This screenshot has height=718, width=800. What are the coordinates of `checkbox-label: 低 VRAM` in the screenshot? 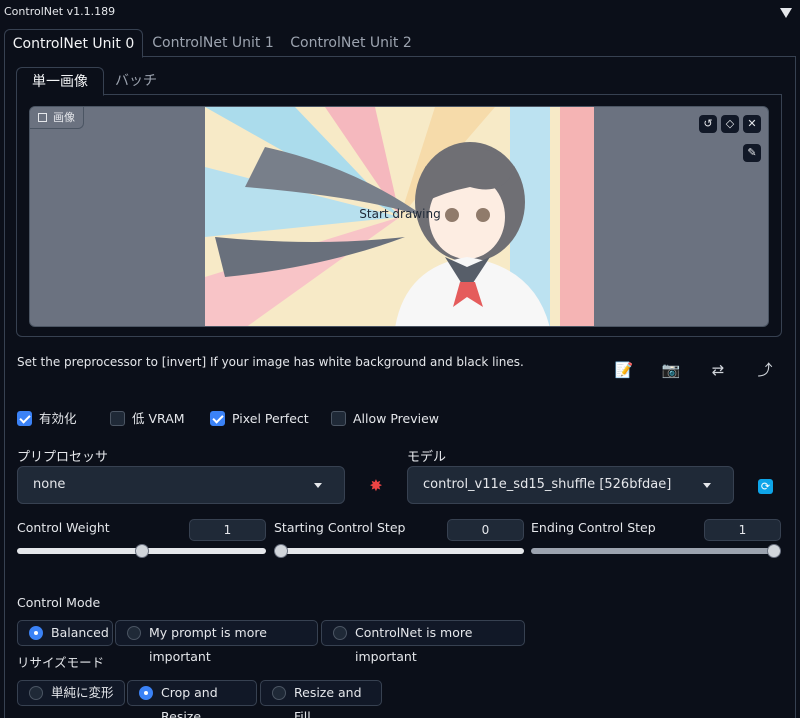 It's located at (158, 418).